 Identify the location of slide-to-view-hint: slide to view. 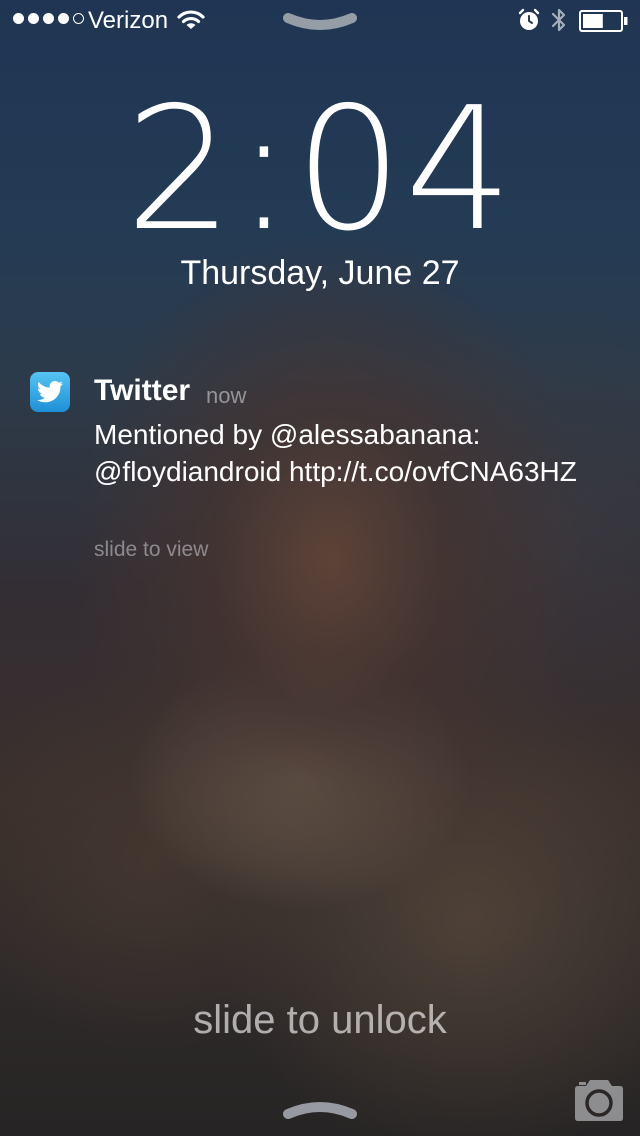
(151, 549).